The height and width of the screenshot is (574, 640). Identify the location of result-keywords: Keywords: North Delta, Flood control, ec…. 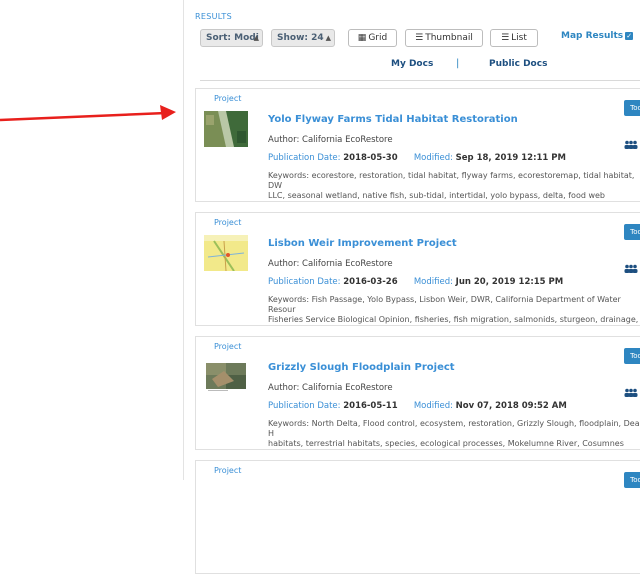
(454, 433).